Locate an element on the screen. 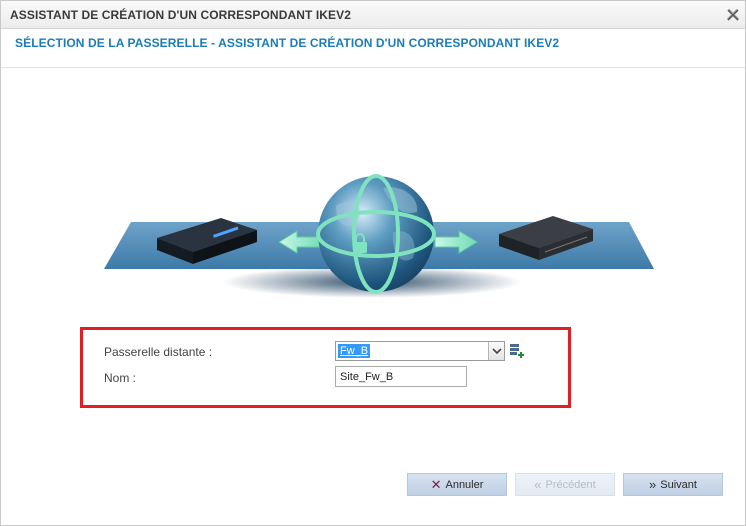 The width and height of the screenshot is (746, 526). name-label: Nom : is located at coordinates (120, 378).